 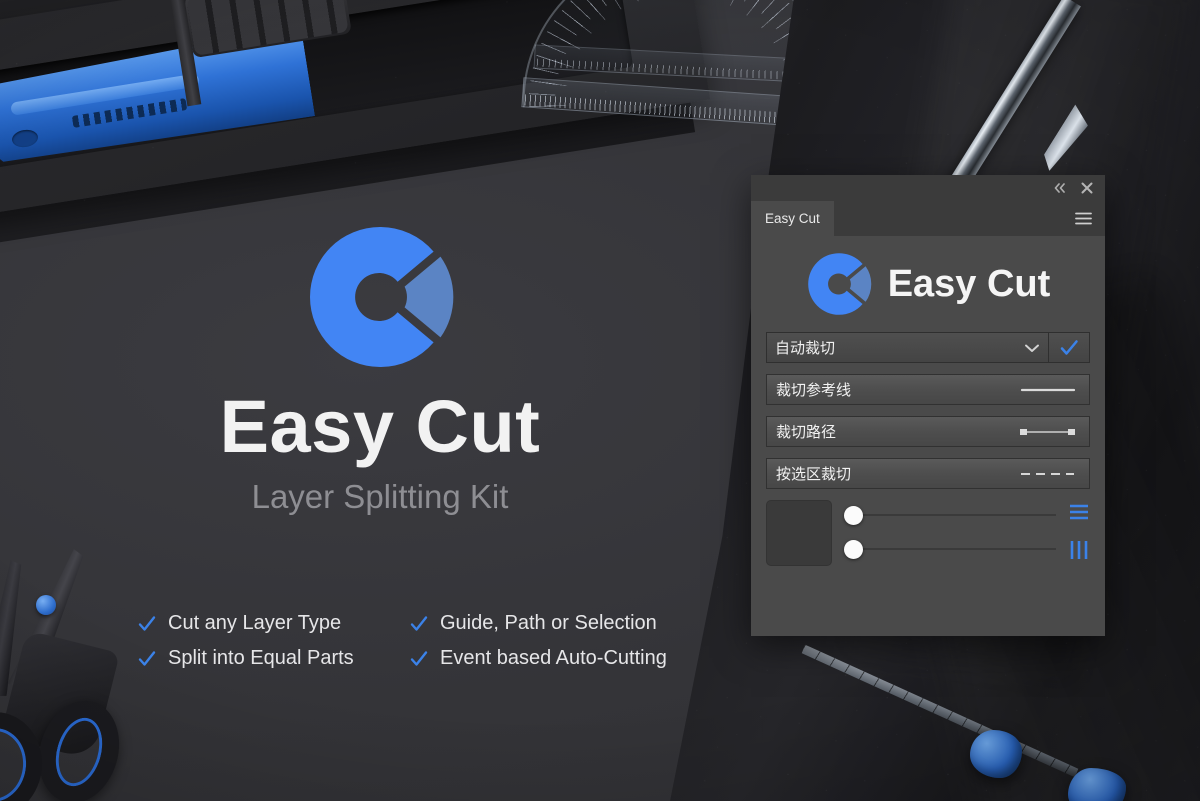 I want to click on confirm-button, so click(x=1069, y=347).